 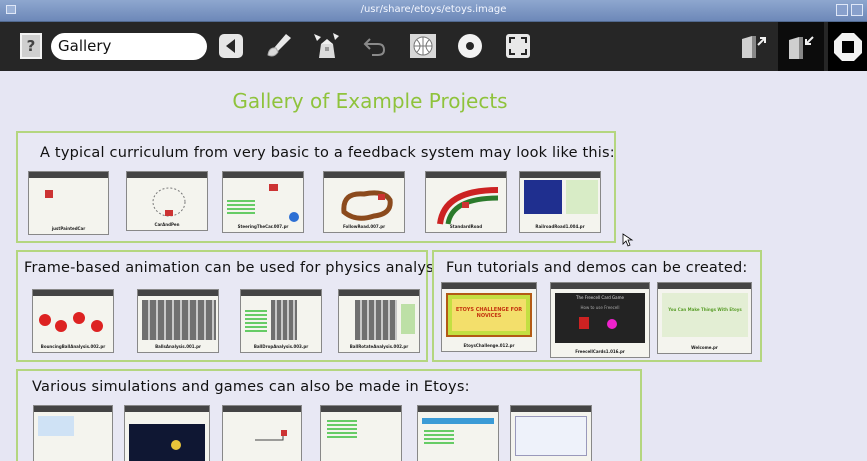 What do you see at coordinates (364, 202) in the screenshot?
I see `project-thumbnail: FollowRoad.007.pr` at bounding box center [364, 202].